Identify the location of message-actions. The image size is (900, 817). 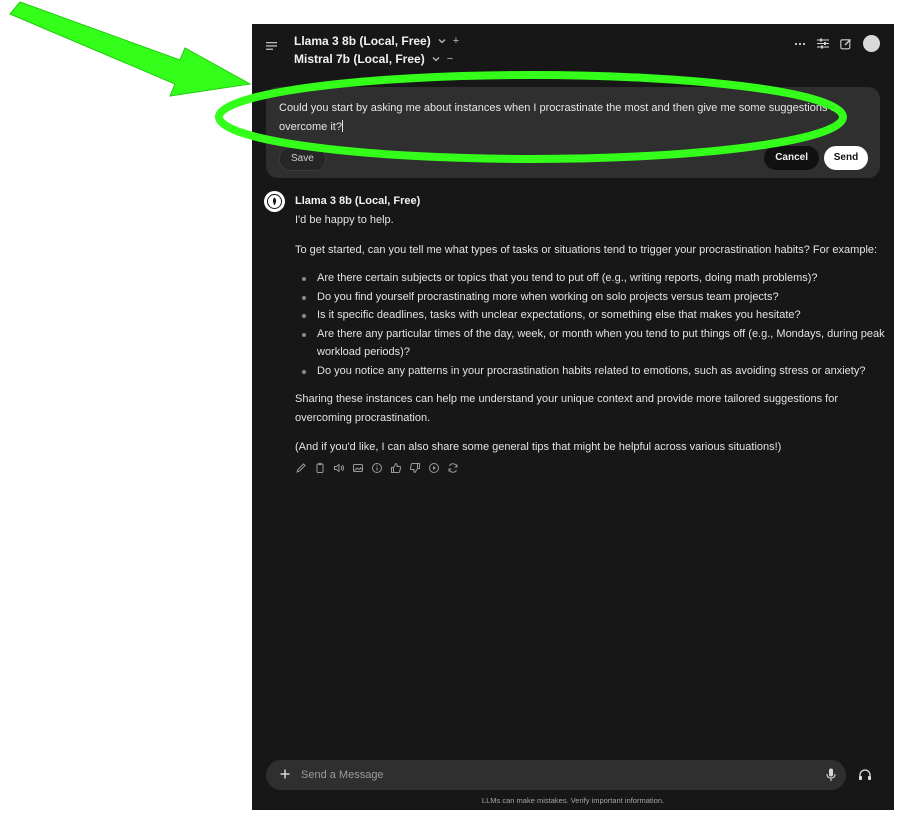
(590, 468).